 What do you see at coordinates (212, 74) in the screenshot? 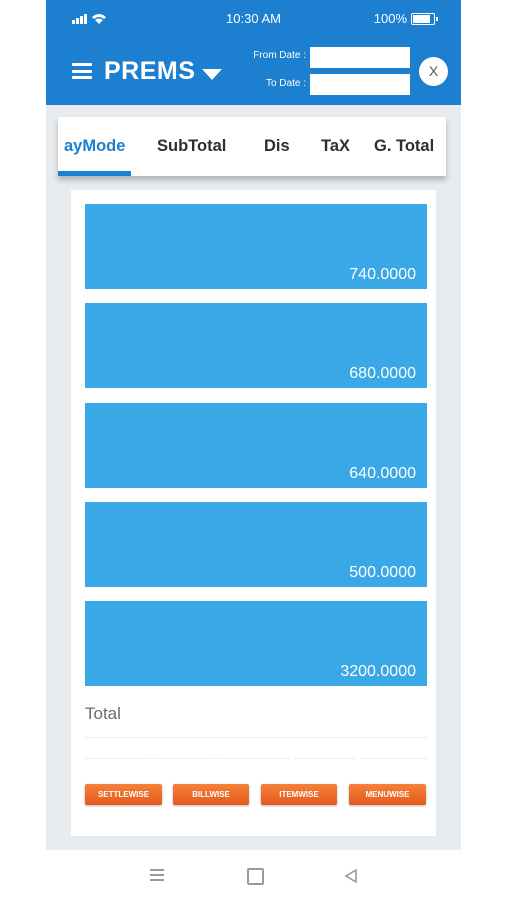
I see `dropdown-caret-icon` at bounding box center [212, 74].